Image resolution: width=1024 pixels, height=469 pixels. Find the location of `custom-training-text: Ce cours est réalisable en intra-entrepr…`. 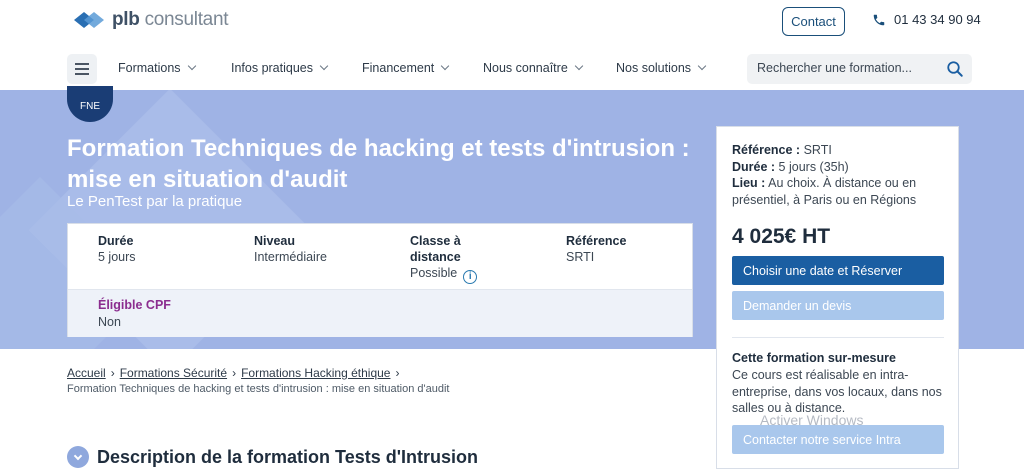

custom-training-text: Ce cours est réalisable en intra-entrepr… is located at coordinates (837, 391).